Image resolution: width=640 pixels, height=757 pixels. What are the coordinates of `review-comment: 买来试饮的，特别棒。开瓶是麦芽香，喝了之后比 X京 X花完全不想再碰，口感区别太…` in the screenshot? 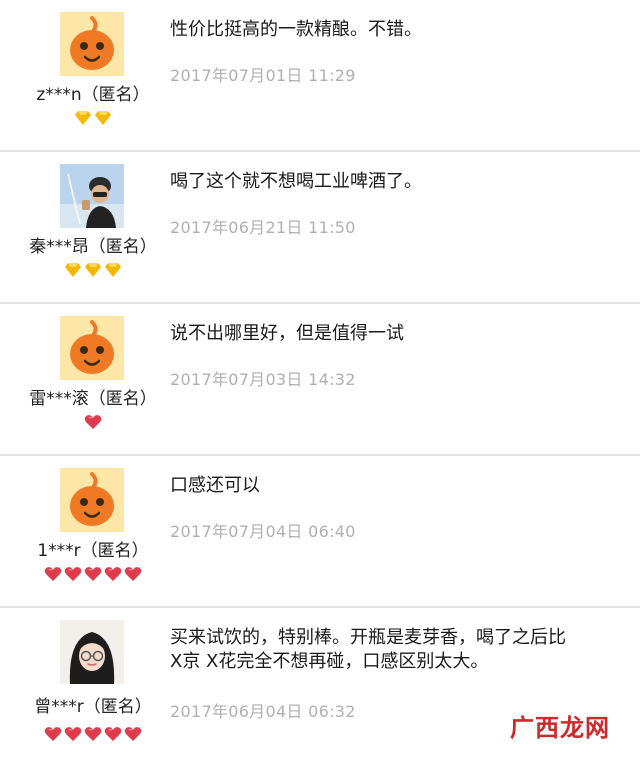 It's located at (368, 649).